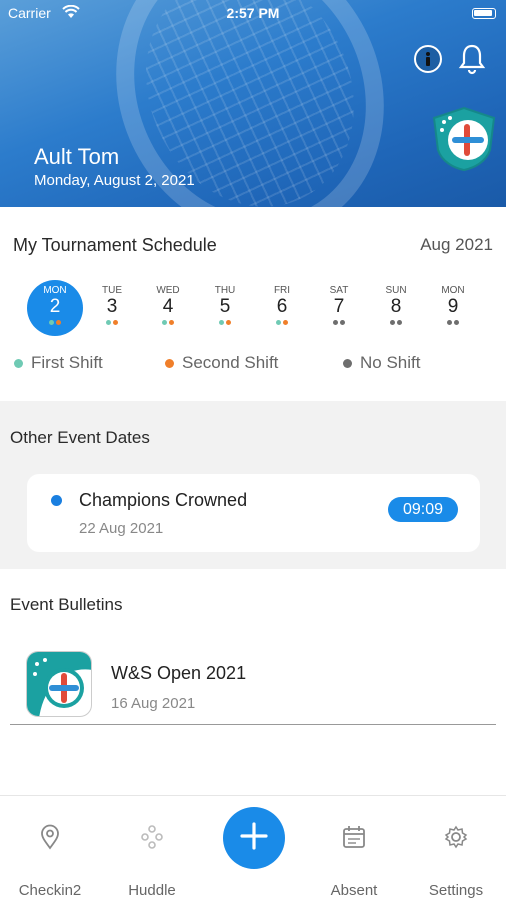 The image size is (506, 900). I want to click on tournament-logo-icon, so click(464, 139).